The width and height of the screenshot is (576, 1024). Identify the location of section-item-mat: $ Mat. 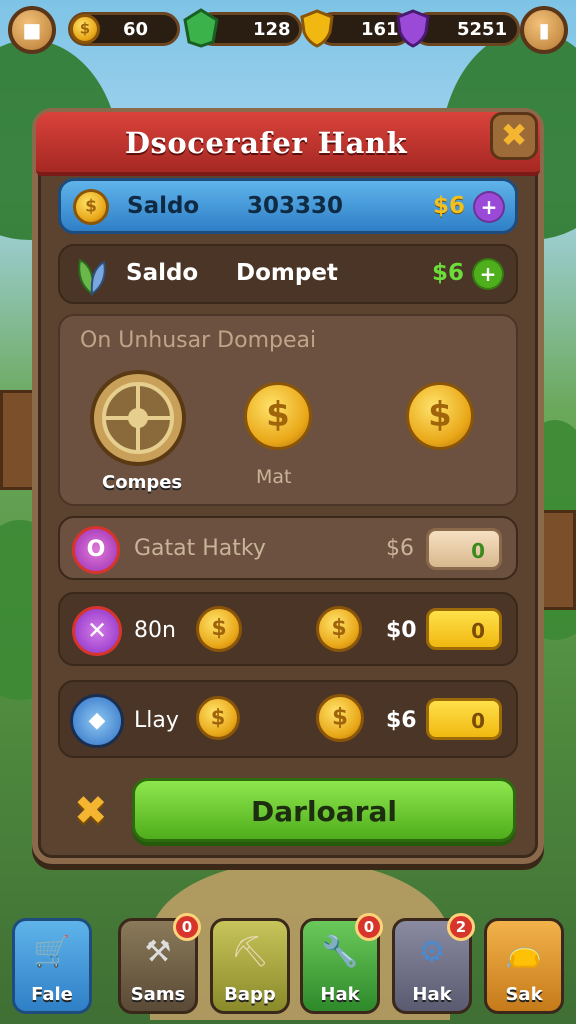
(284, 437).